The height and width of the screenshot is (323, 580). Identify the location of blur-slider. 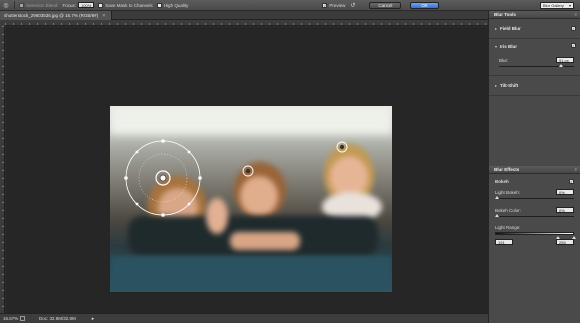
(536, 65).